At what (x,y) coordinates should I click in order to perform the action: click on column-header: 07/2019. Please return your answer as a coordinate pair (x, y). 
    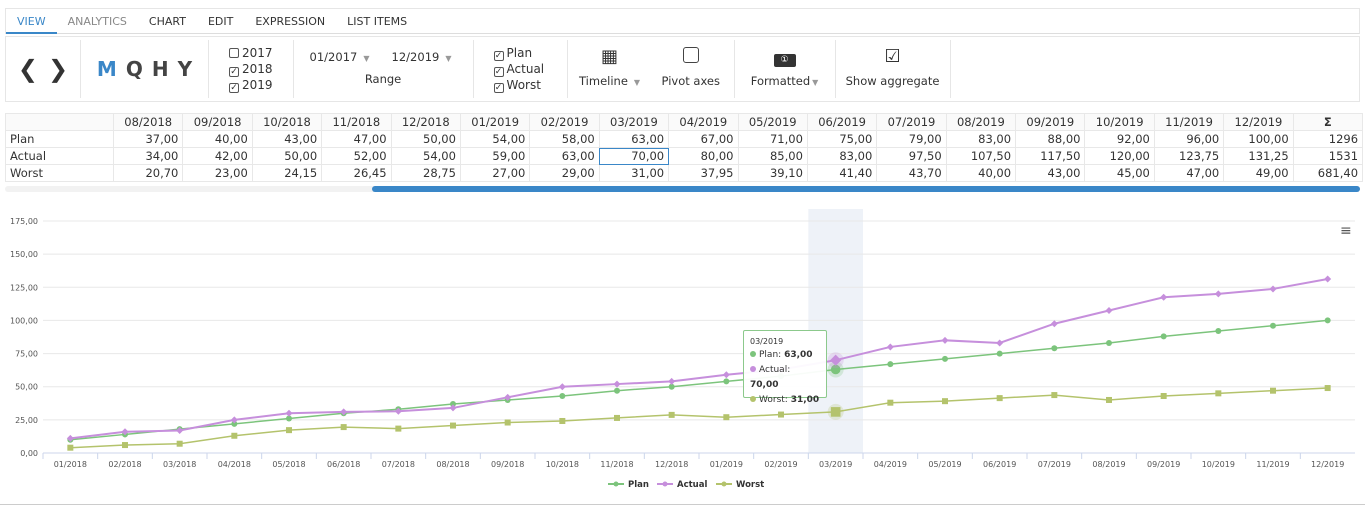
    Looking at the image, I should click on (911, 122).